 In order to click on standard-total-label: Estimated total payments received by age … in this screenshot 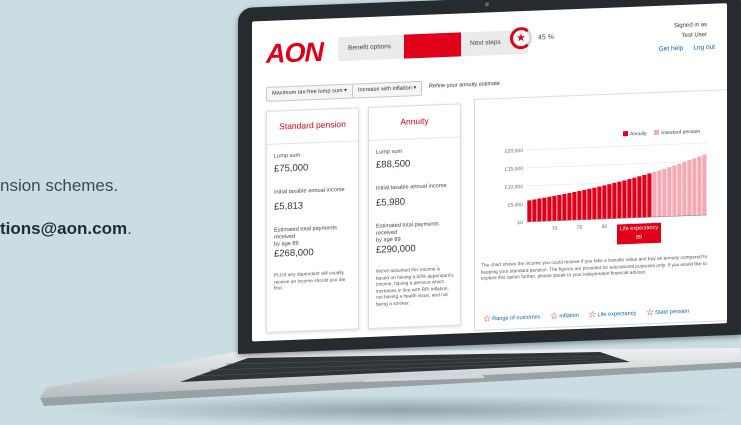, I will do `click(316, 236)`.